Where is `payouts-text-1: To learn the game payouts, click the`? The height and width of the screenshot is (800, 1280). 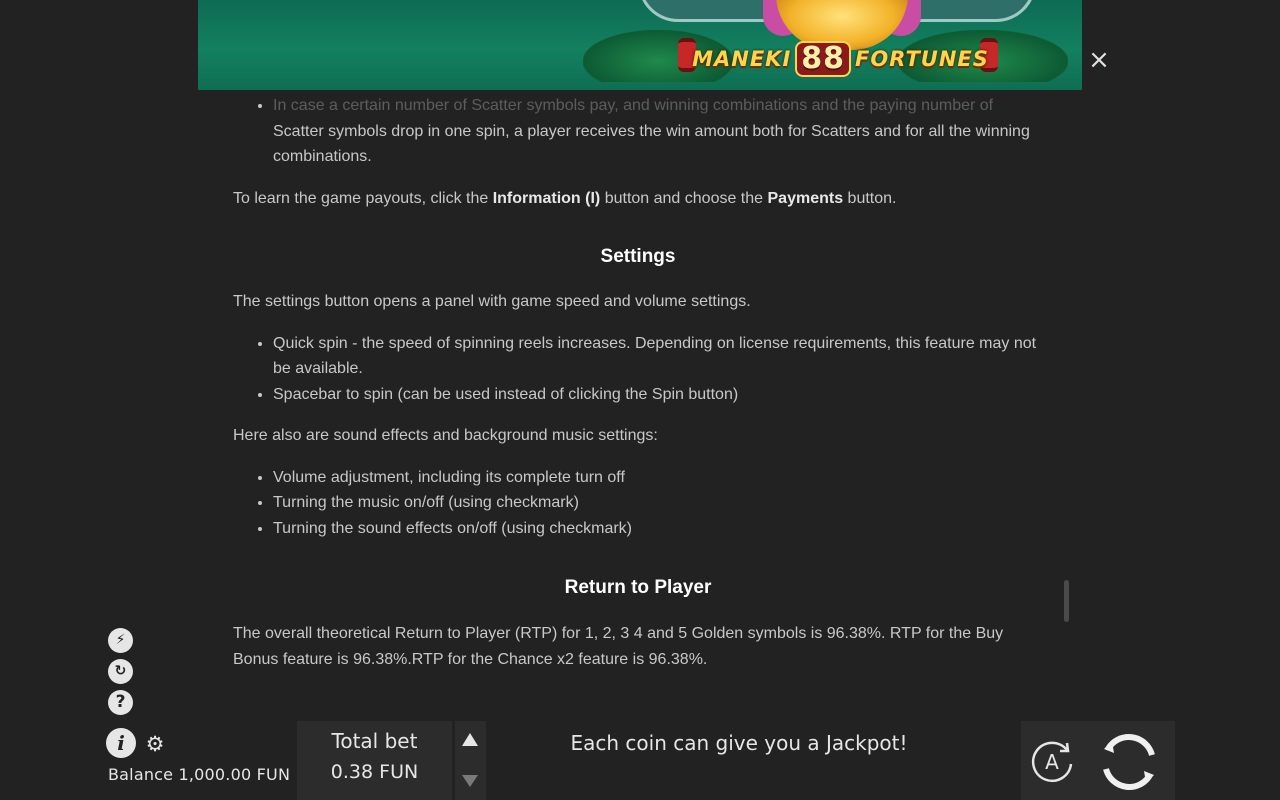
payouts-text-1: To learn the game payouts, click the is located at coordinates (363, 198).